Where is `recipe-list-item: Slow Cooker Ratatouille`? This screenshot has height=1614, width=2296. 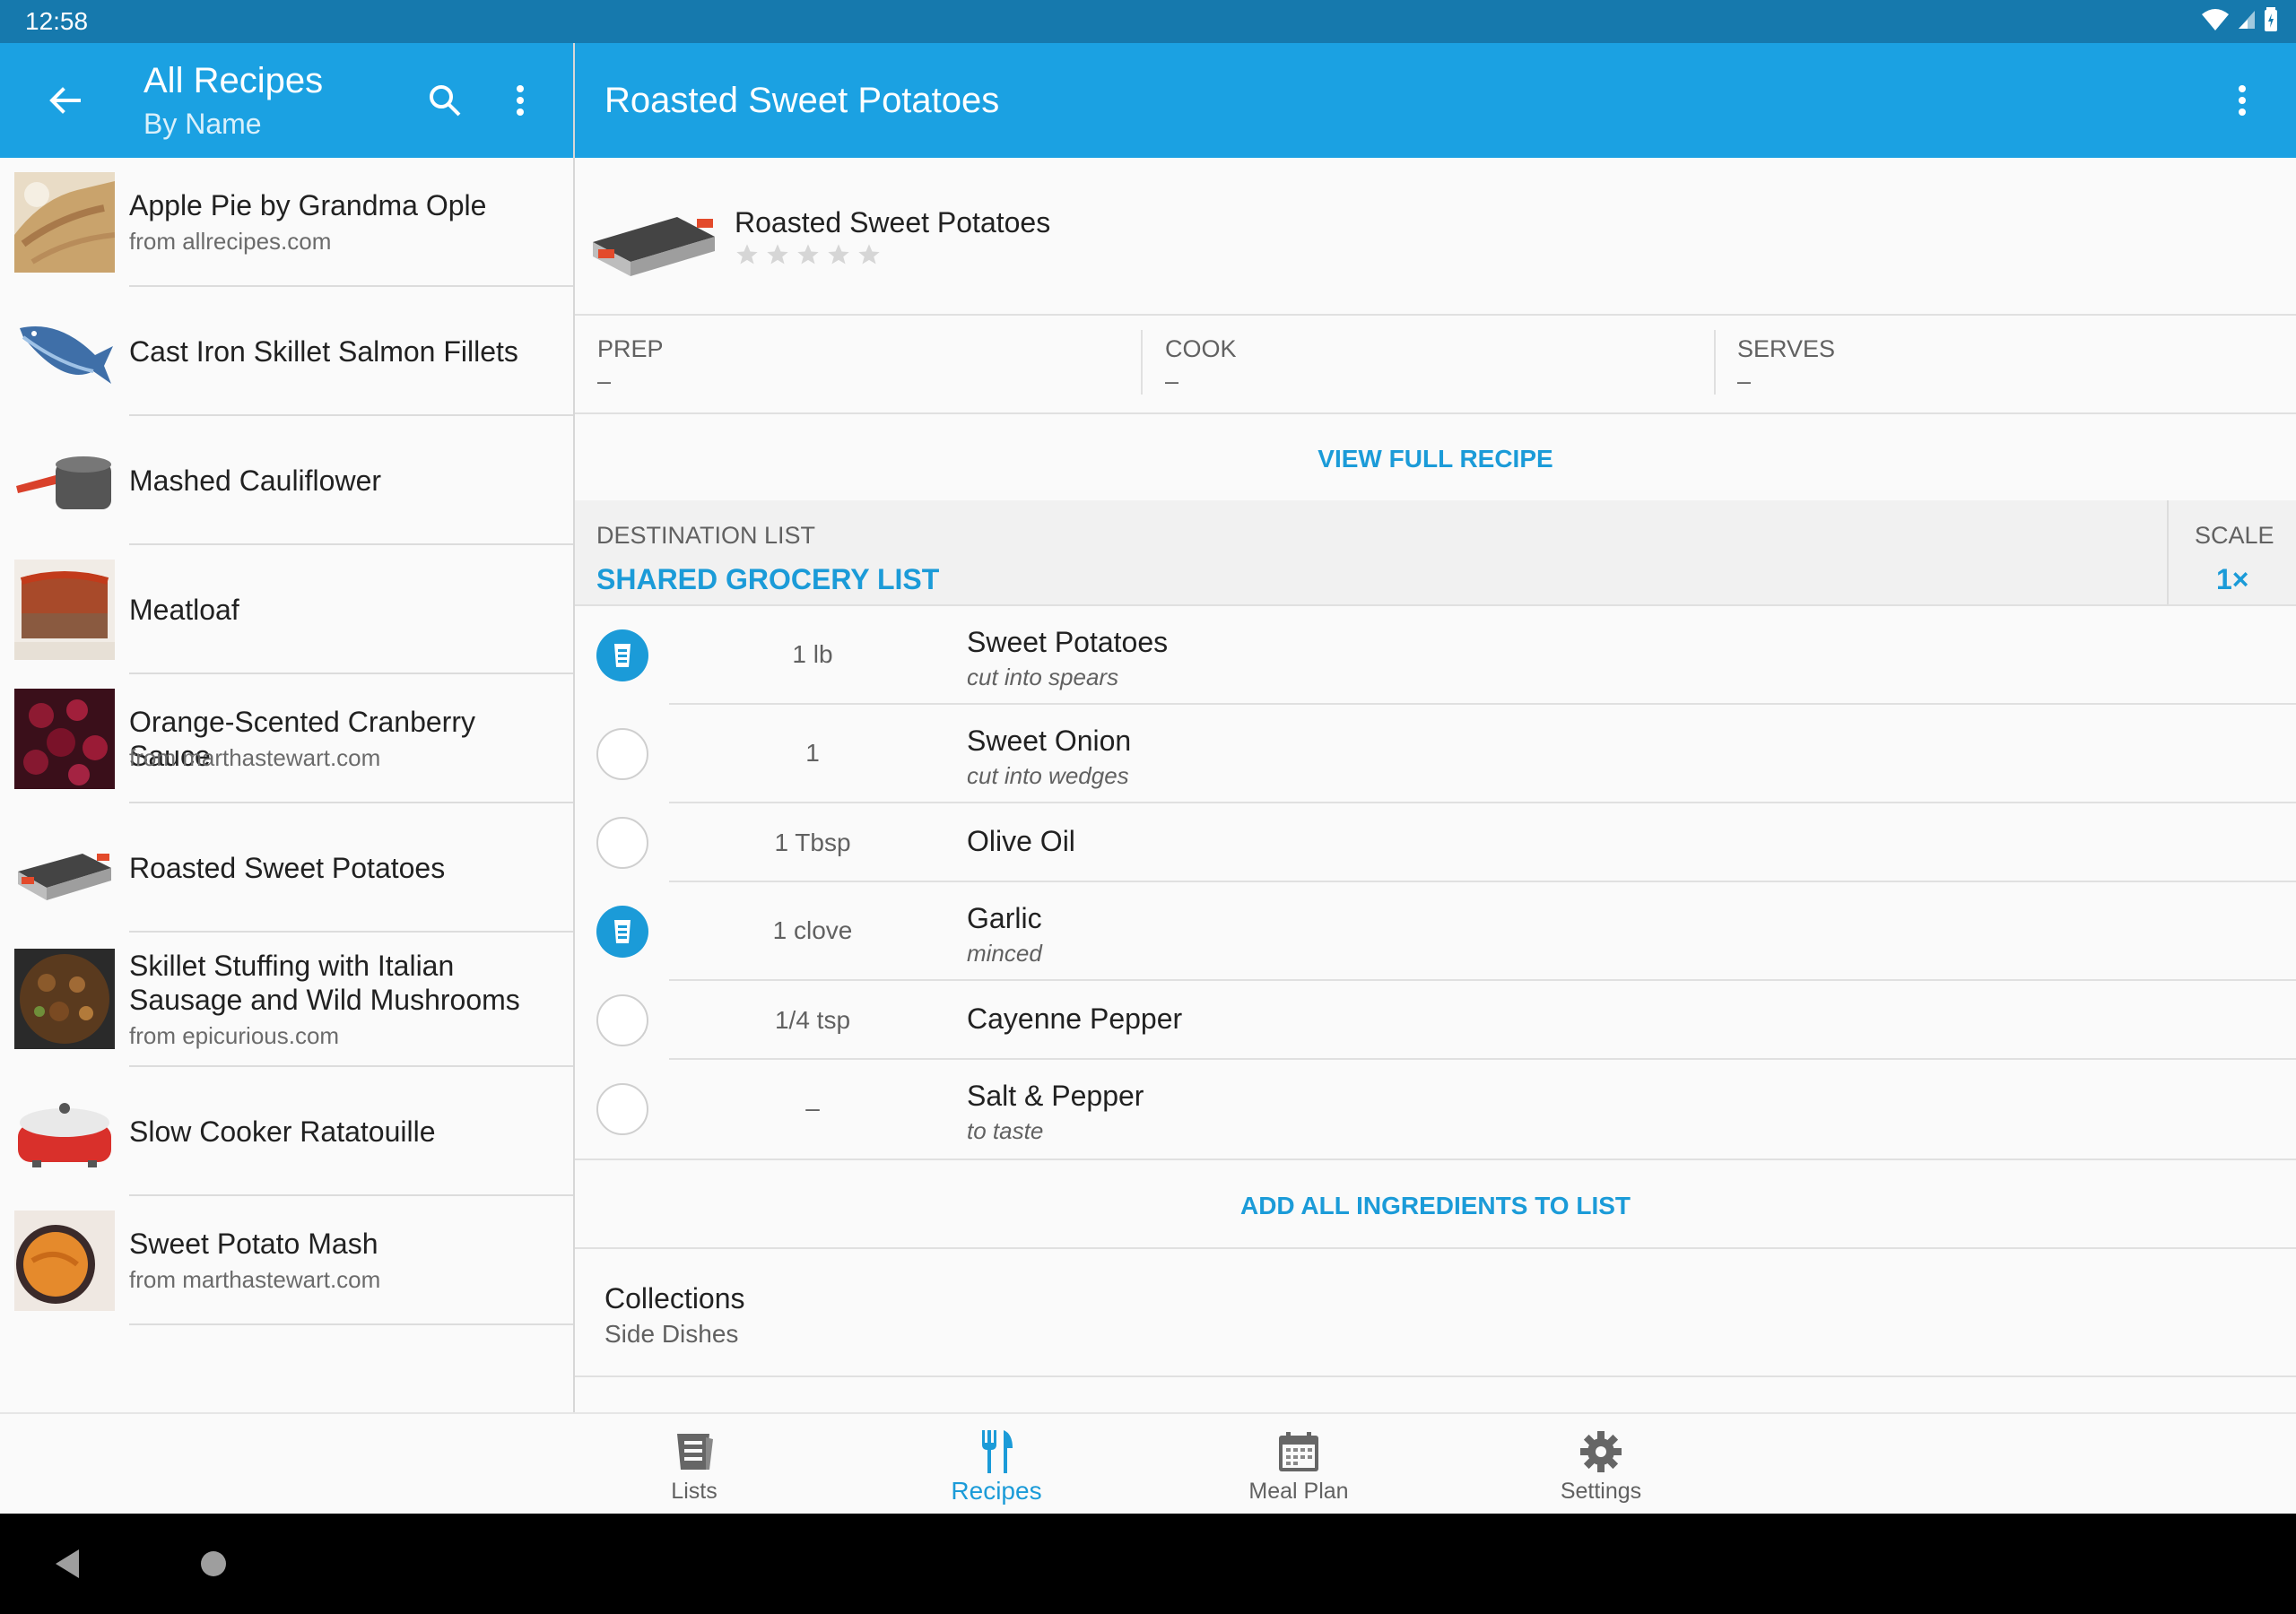 recipe-list-item: Slow Cooker Ratatouille is located at coordinates (286, 1131).